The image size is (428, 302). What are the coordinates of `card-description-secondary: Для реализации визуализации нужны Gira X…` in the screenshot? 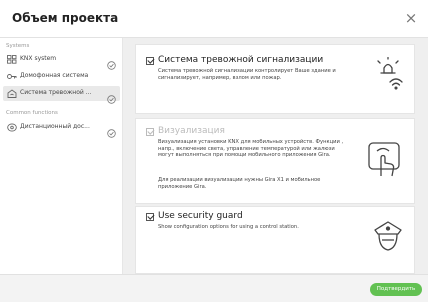 It's located at (239, 183).